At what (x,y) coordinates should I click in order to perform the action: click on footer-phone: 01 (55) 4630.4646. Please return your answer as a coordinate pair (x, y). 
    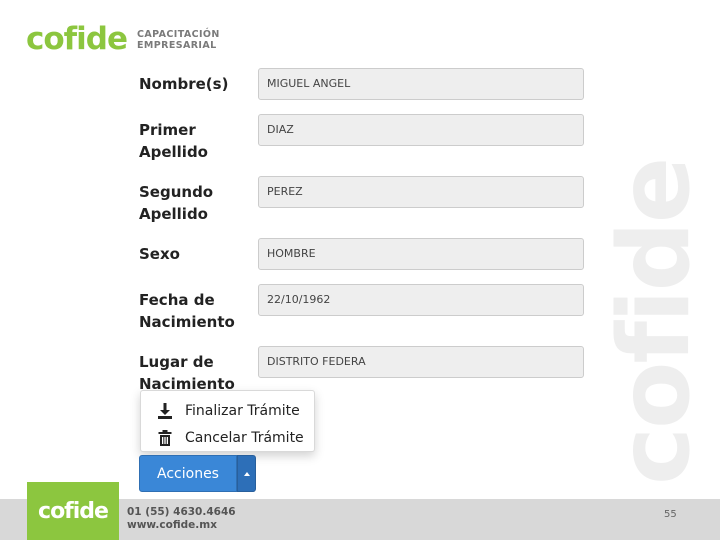
    Looking at the image, I should click on (181, 512).